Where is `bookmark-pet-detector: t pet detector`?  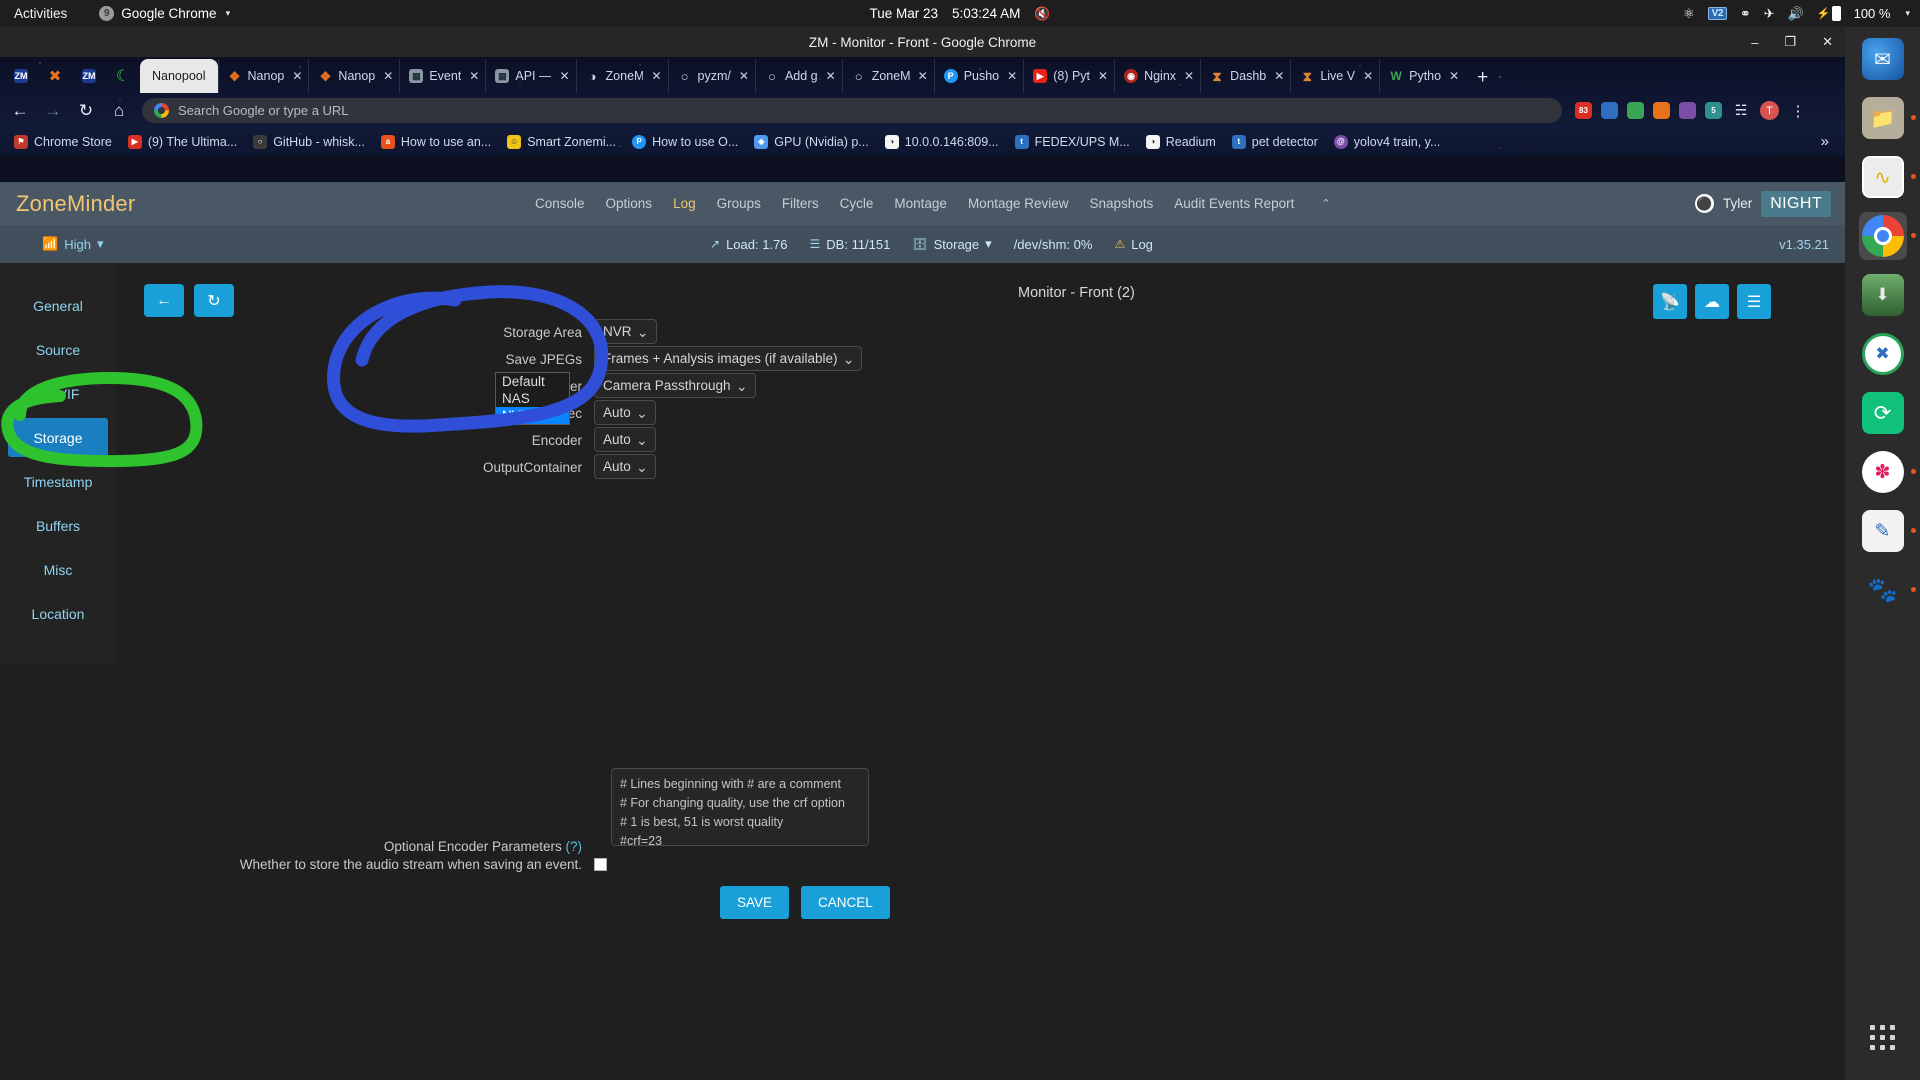 bookmark-pet-detector: t pet detector is located at coordinates (1275, 141).